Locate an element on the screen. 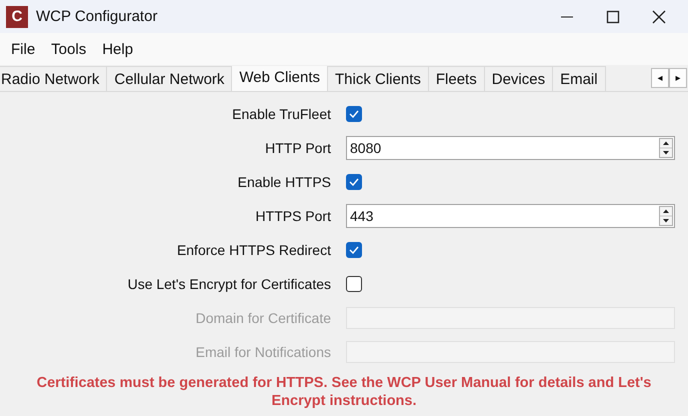 This screenshot has height=416, width=688. warning-message: Certificates must be generated for HTTPS. See the WCP User Manual for details and Let's Encrypt instructions. is located at coordinates (344, 392).